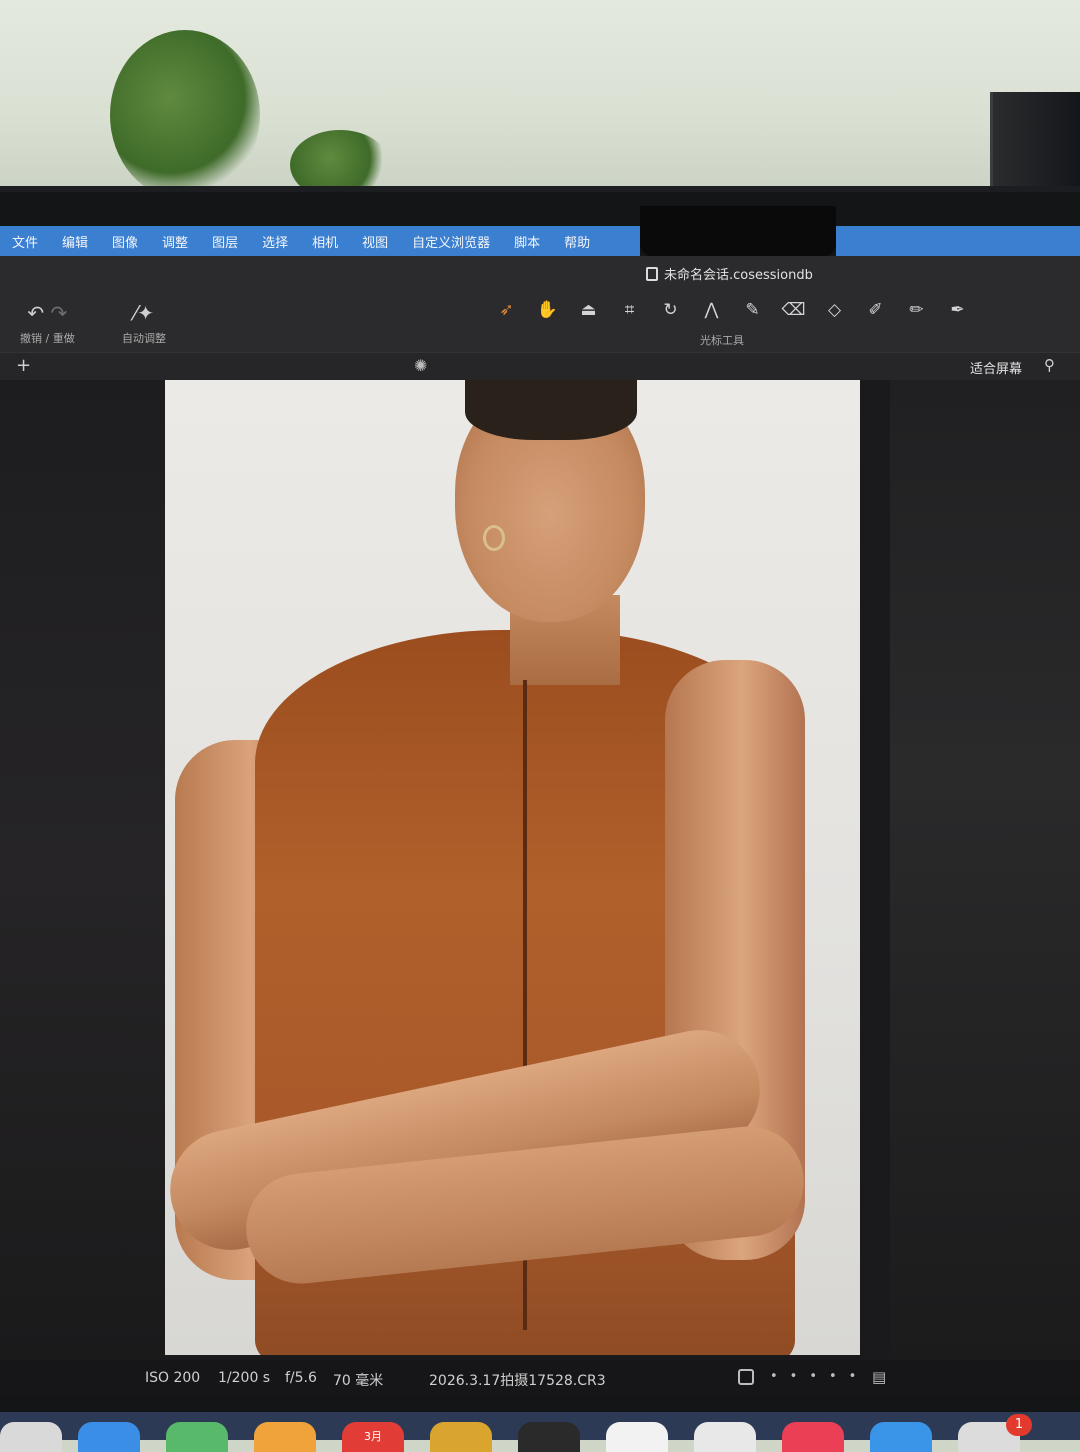  Describe the element at coordinates (125, 241) in the screenshot. I see `menu-image: 图像` at that location.